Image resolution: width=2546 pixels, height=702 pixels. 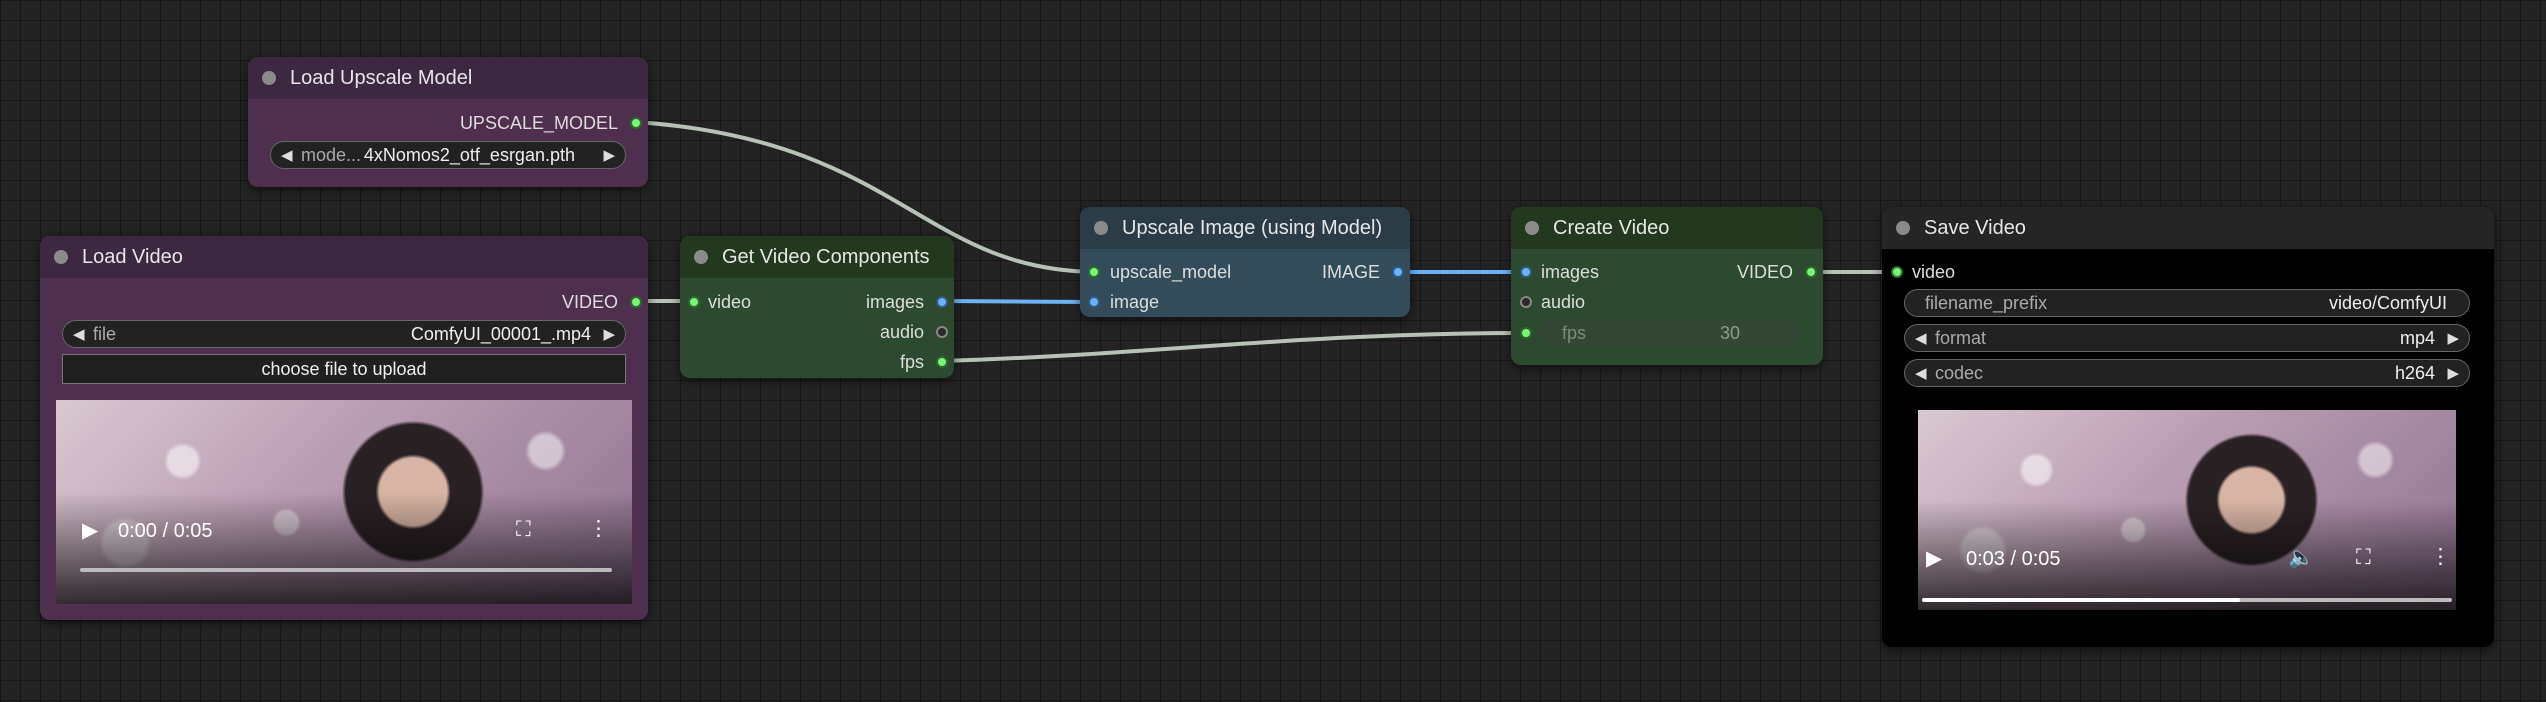 I want to click on time-display: 0:00 / 0:05, so click(x=165, y=531).